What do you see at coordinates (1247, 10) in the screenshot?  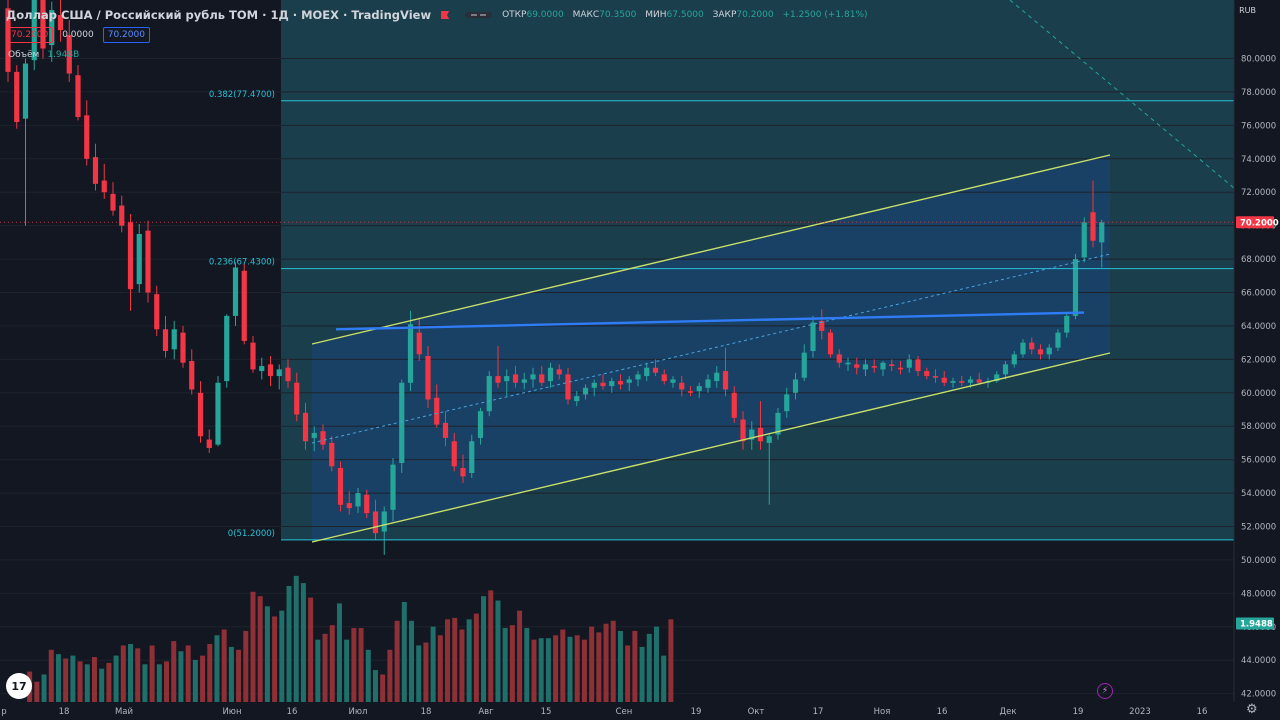 I see `currency-label: RUB` at bounding box center [1247, 10].